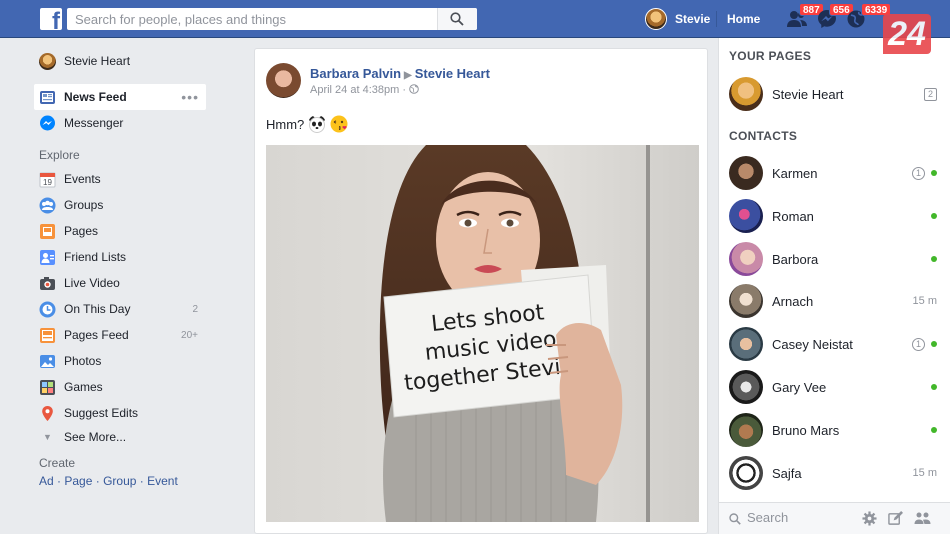 The image size is (950, 534). Describe the element at coordinates (47, 231) in the screenshot. I see `flag-icon` at that location.